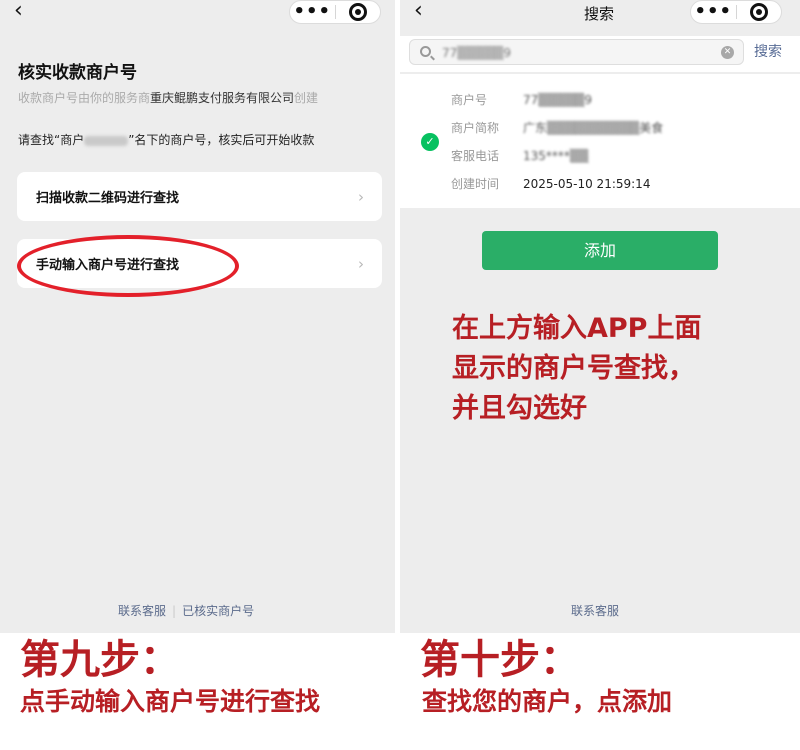 This screenshot has height=750, width=800. I want to click on row-key: 商户简称, so click(475, 128).